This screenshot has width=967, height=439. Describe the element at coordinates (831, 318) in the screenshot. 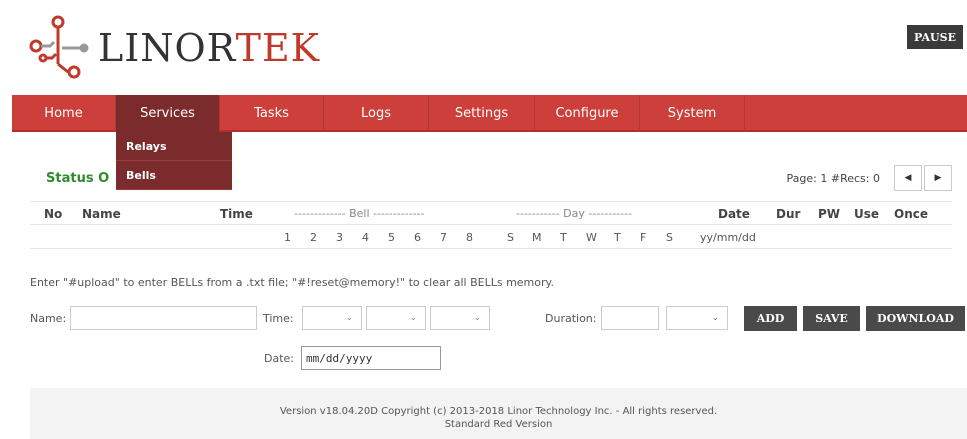

I see `save-button: SAVE` at that location.